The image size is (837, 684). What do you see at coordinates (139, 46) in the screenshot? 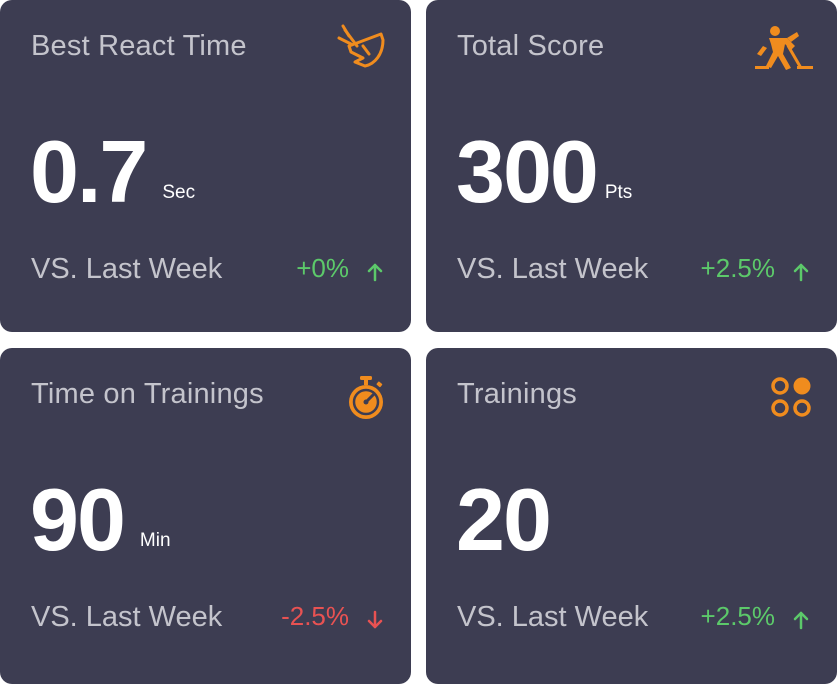
I see `card-title: Best React Time` at bounding box center [139, 46].